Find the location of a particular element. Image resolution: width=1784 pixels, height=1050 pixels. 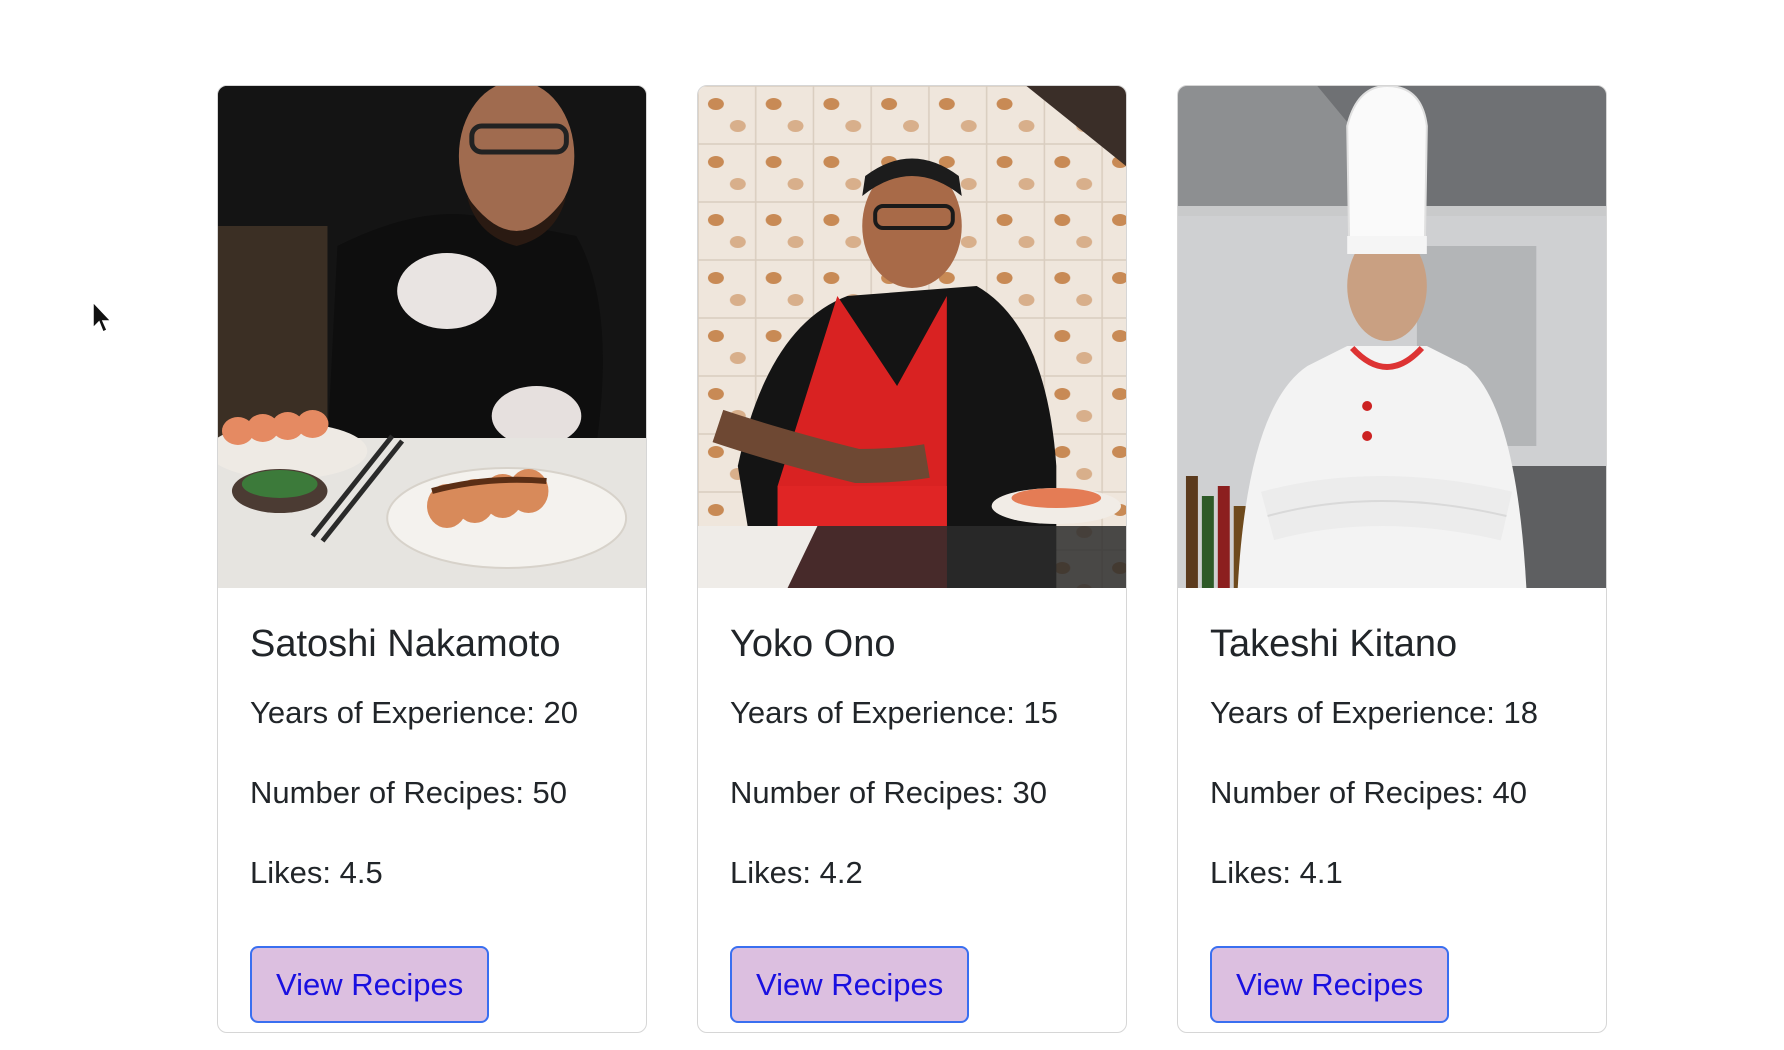

chef-recipe-count: Number of Recipes: 30 is located at coordinates (889, 792).